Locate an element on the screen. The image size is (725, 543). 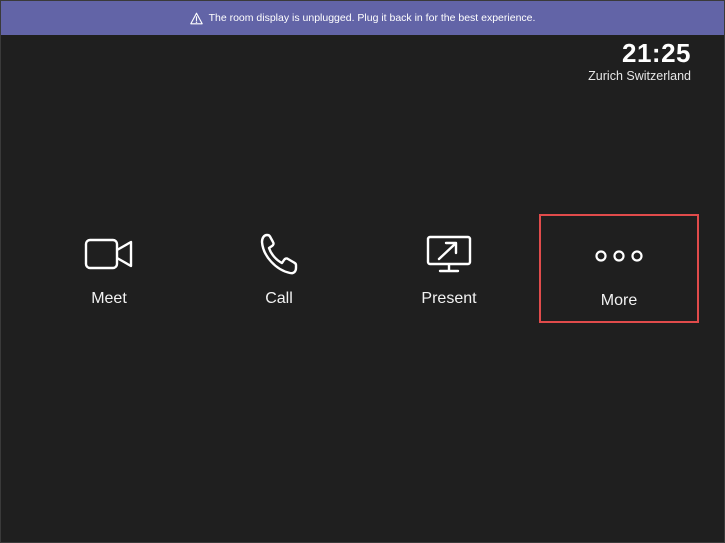
more-icon is located at coordinates (619, 256).